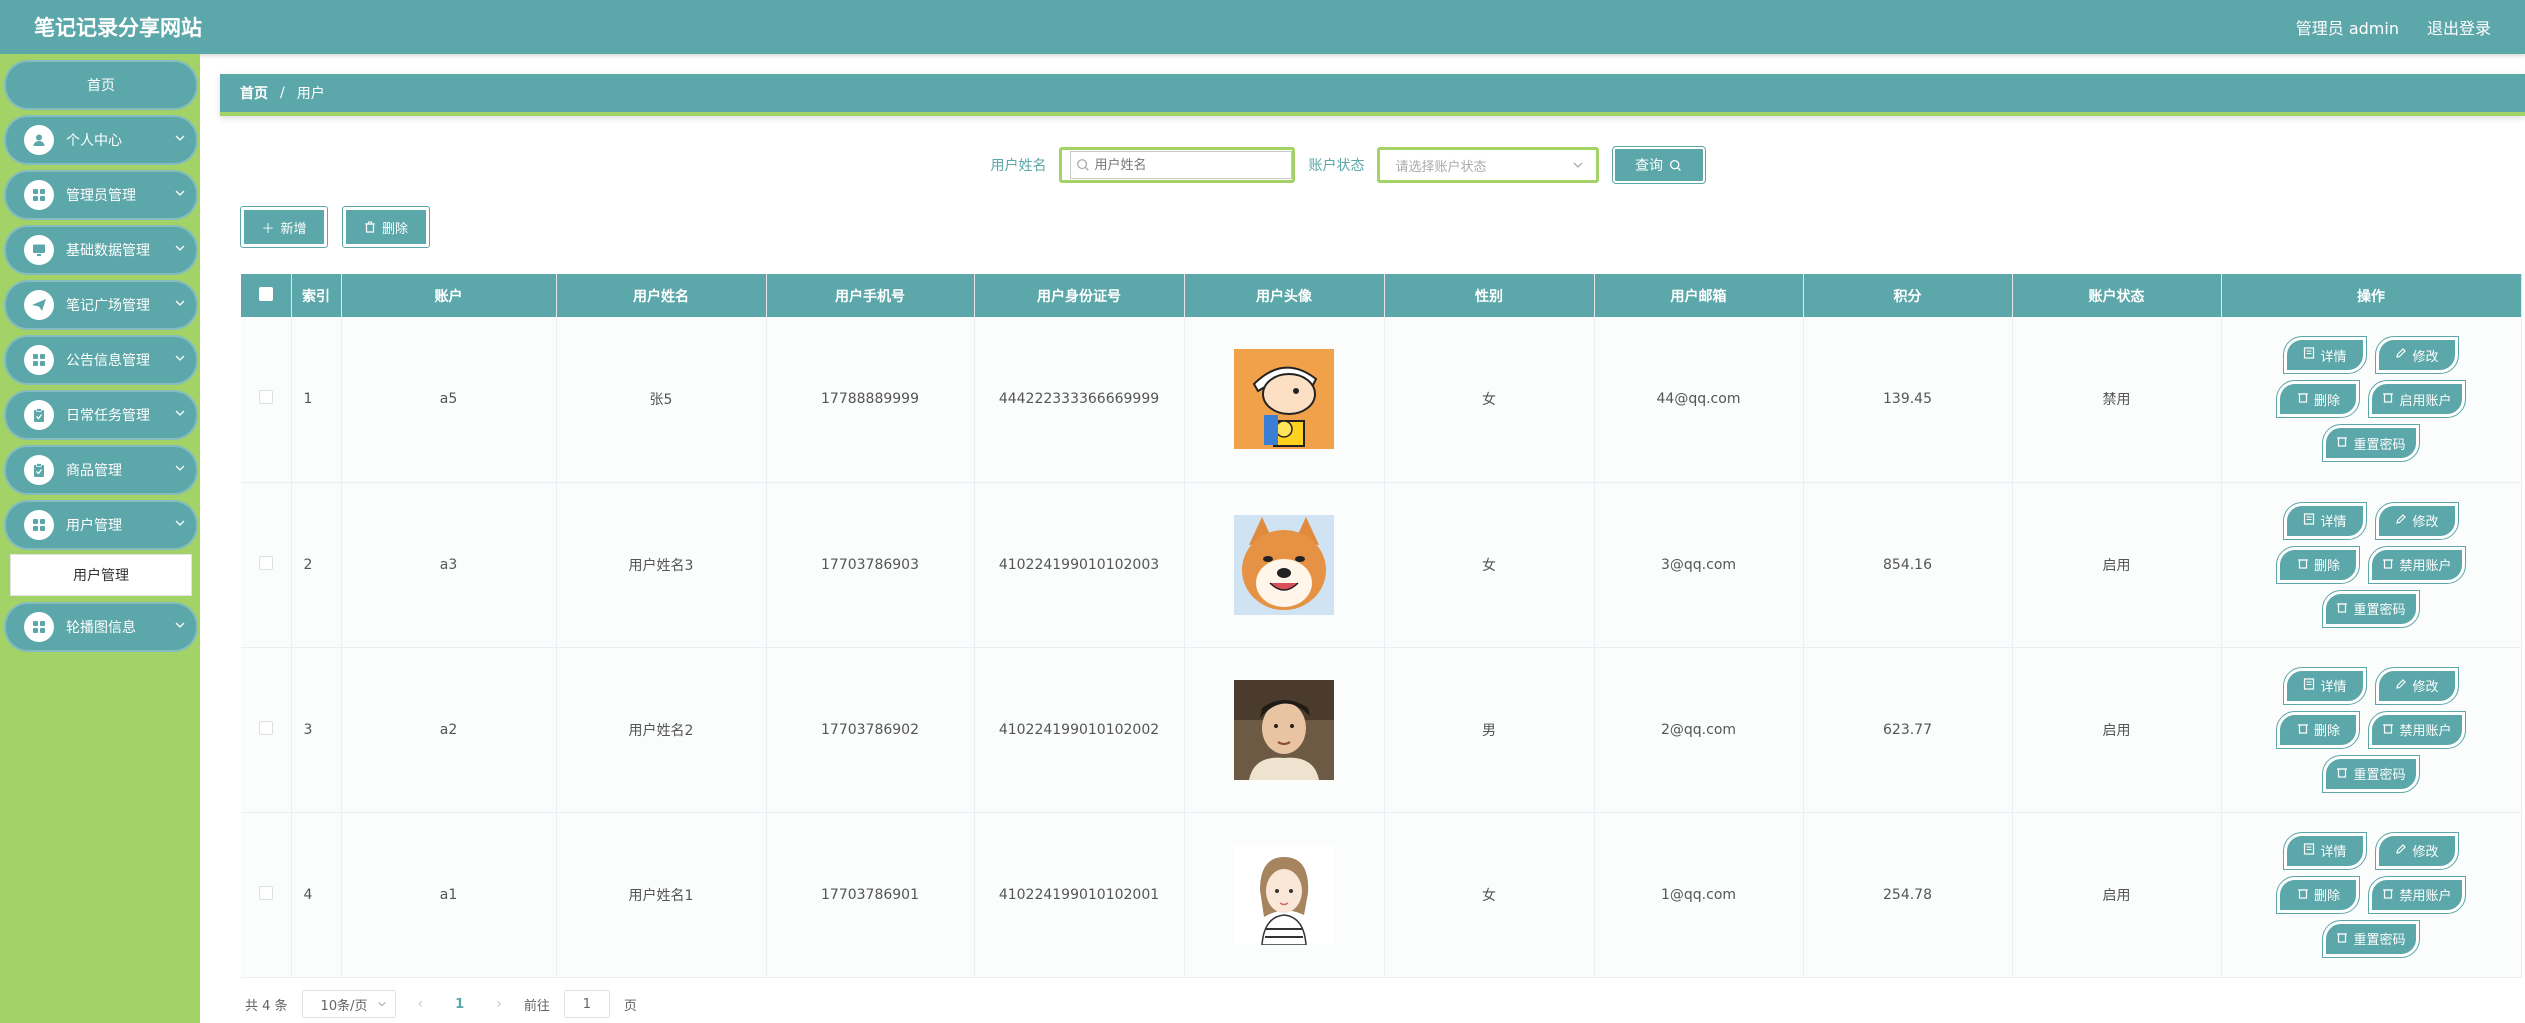 The height and width of the screenshot is (1023, 2525). I want to click on toggle-account-button: 启用账户, so click(2417, 399).